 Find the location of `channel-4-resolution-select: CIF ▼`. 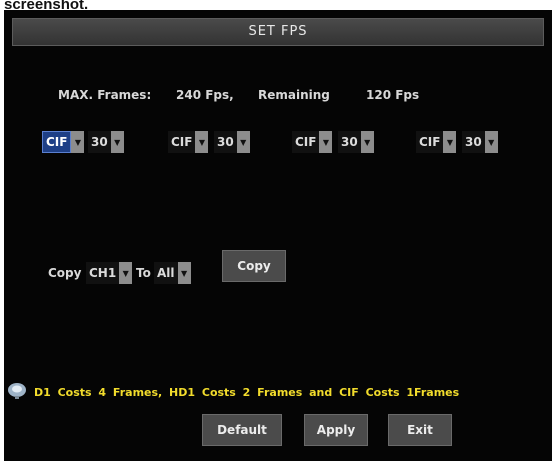

channel-4-resolution-select: CIF ▼ is located at coordinates (436, 142).